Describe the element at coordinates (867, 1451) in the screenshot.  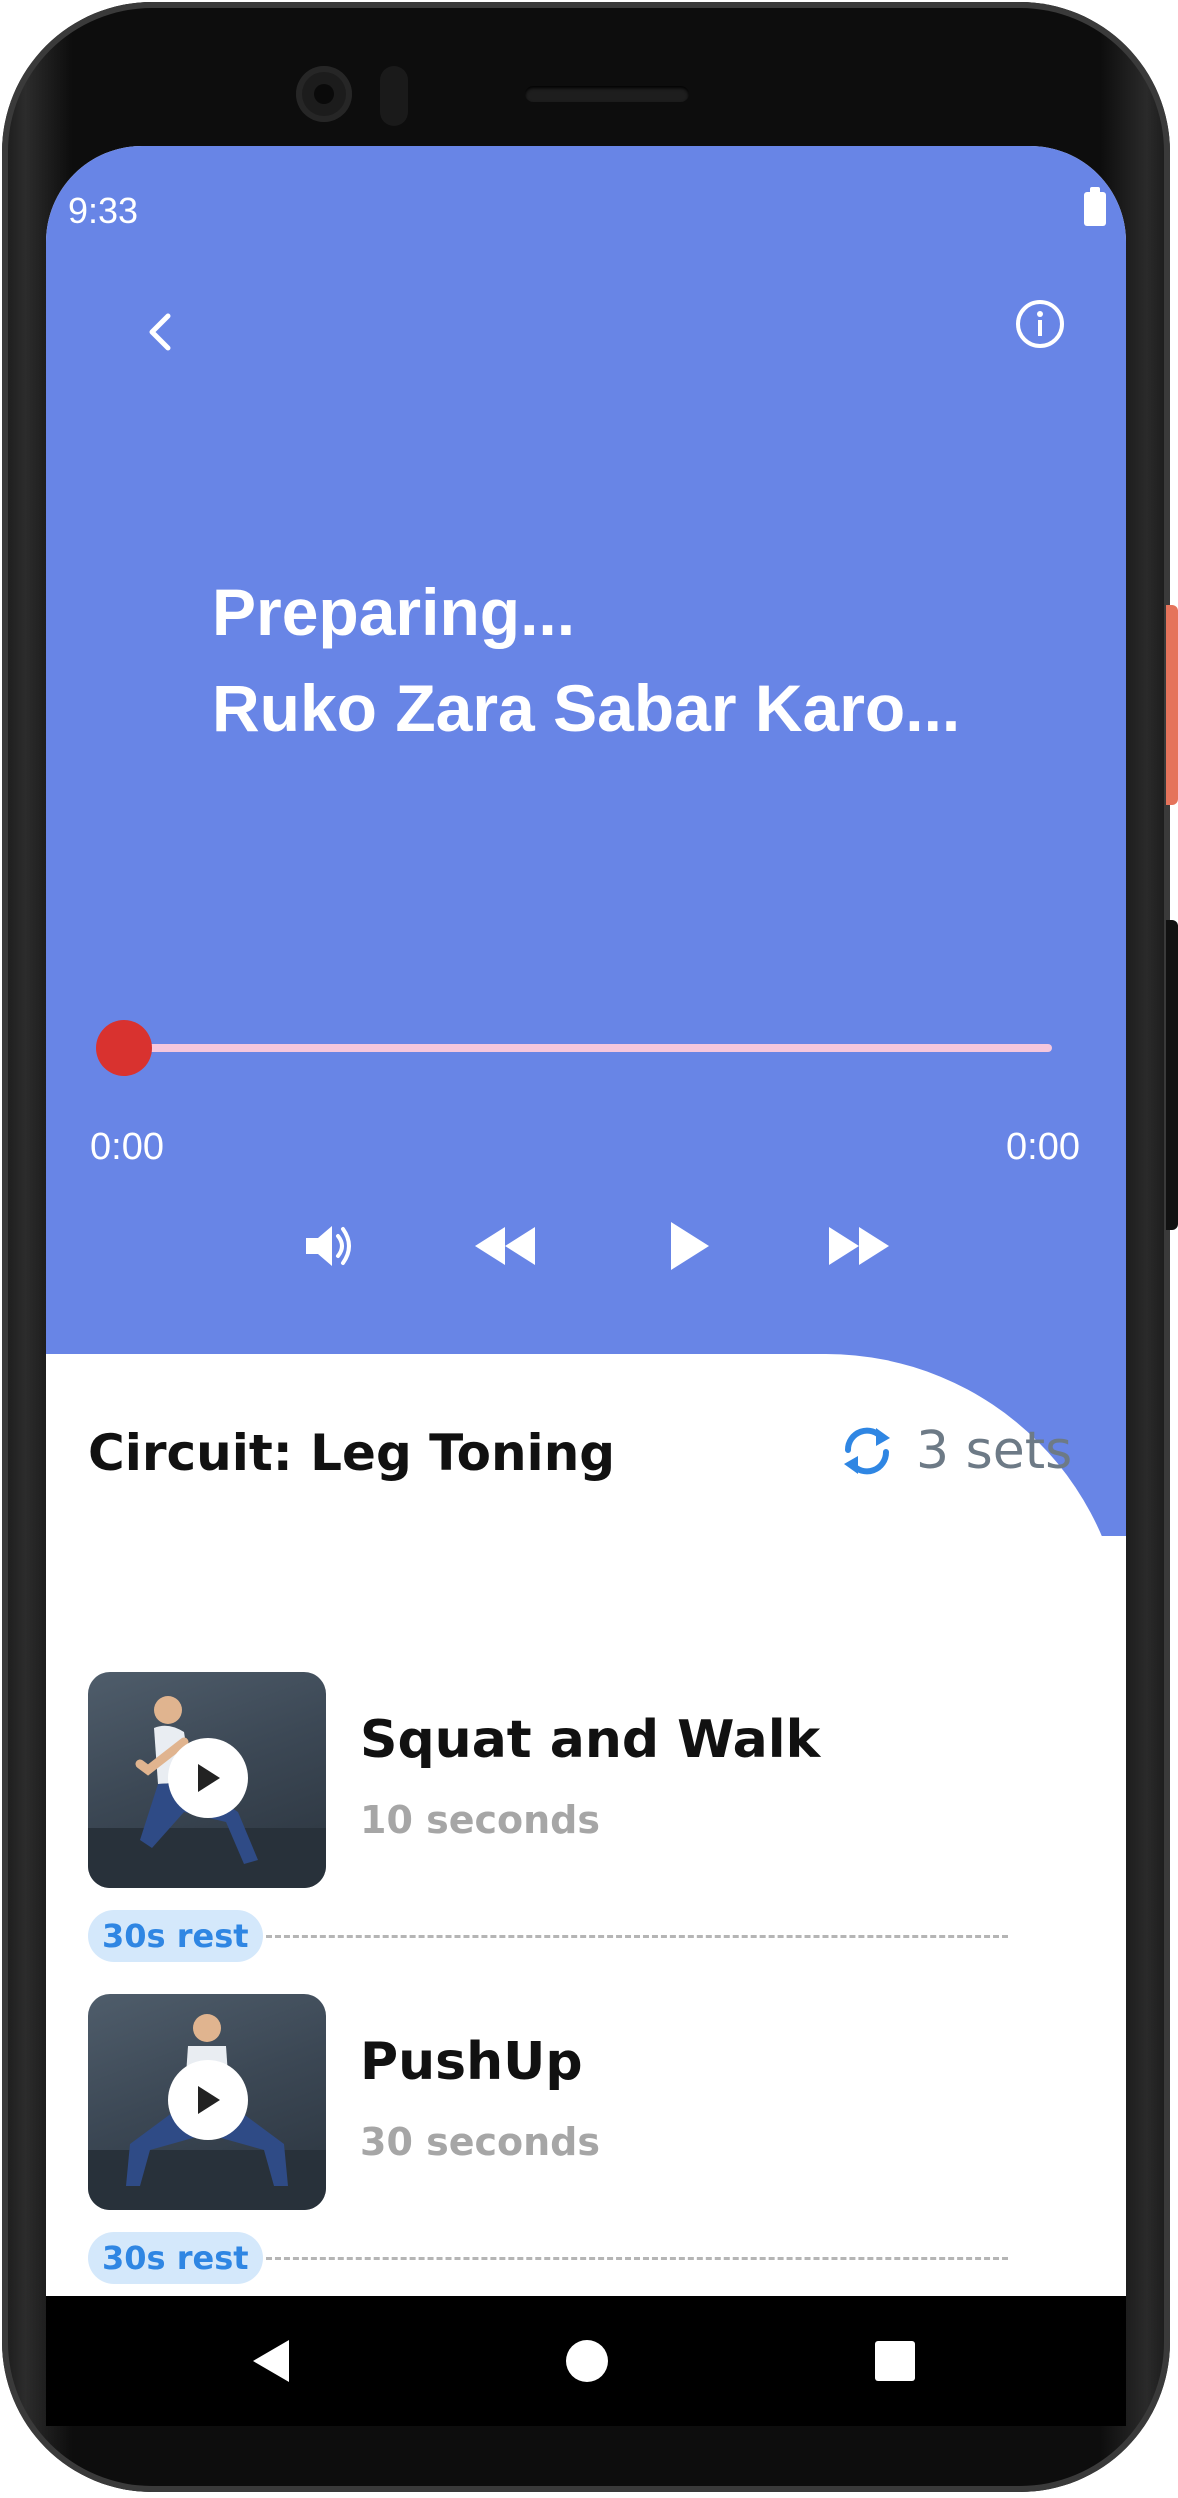
I see `refresh-icon` at that location.